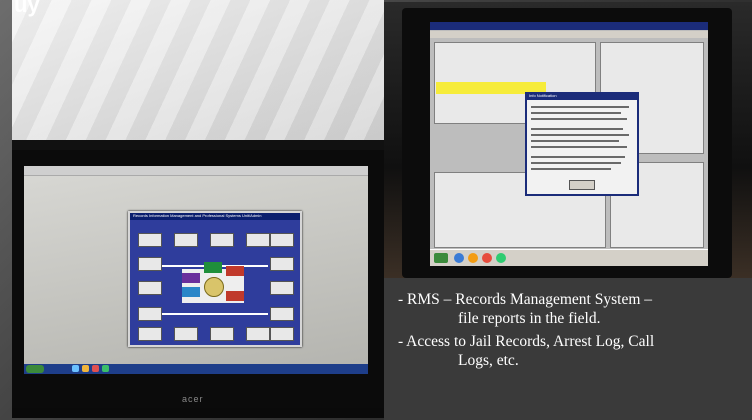 The height and width of the screenshot is (420, 752). I want to click on app-titlebar, so click(569, 26).